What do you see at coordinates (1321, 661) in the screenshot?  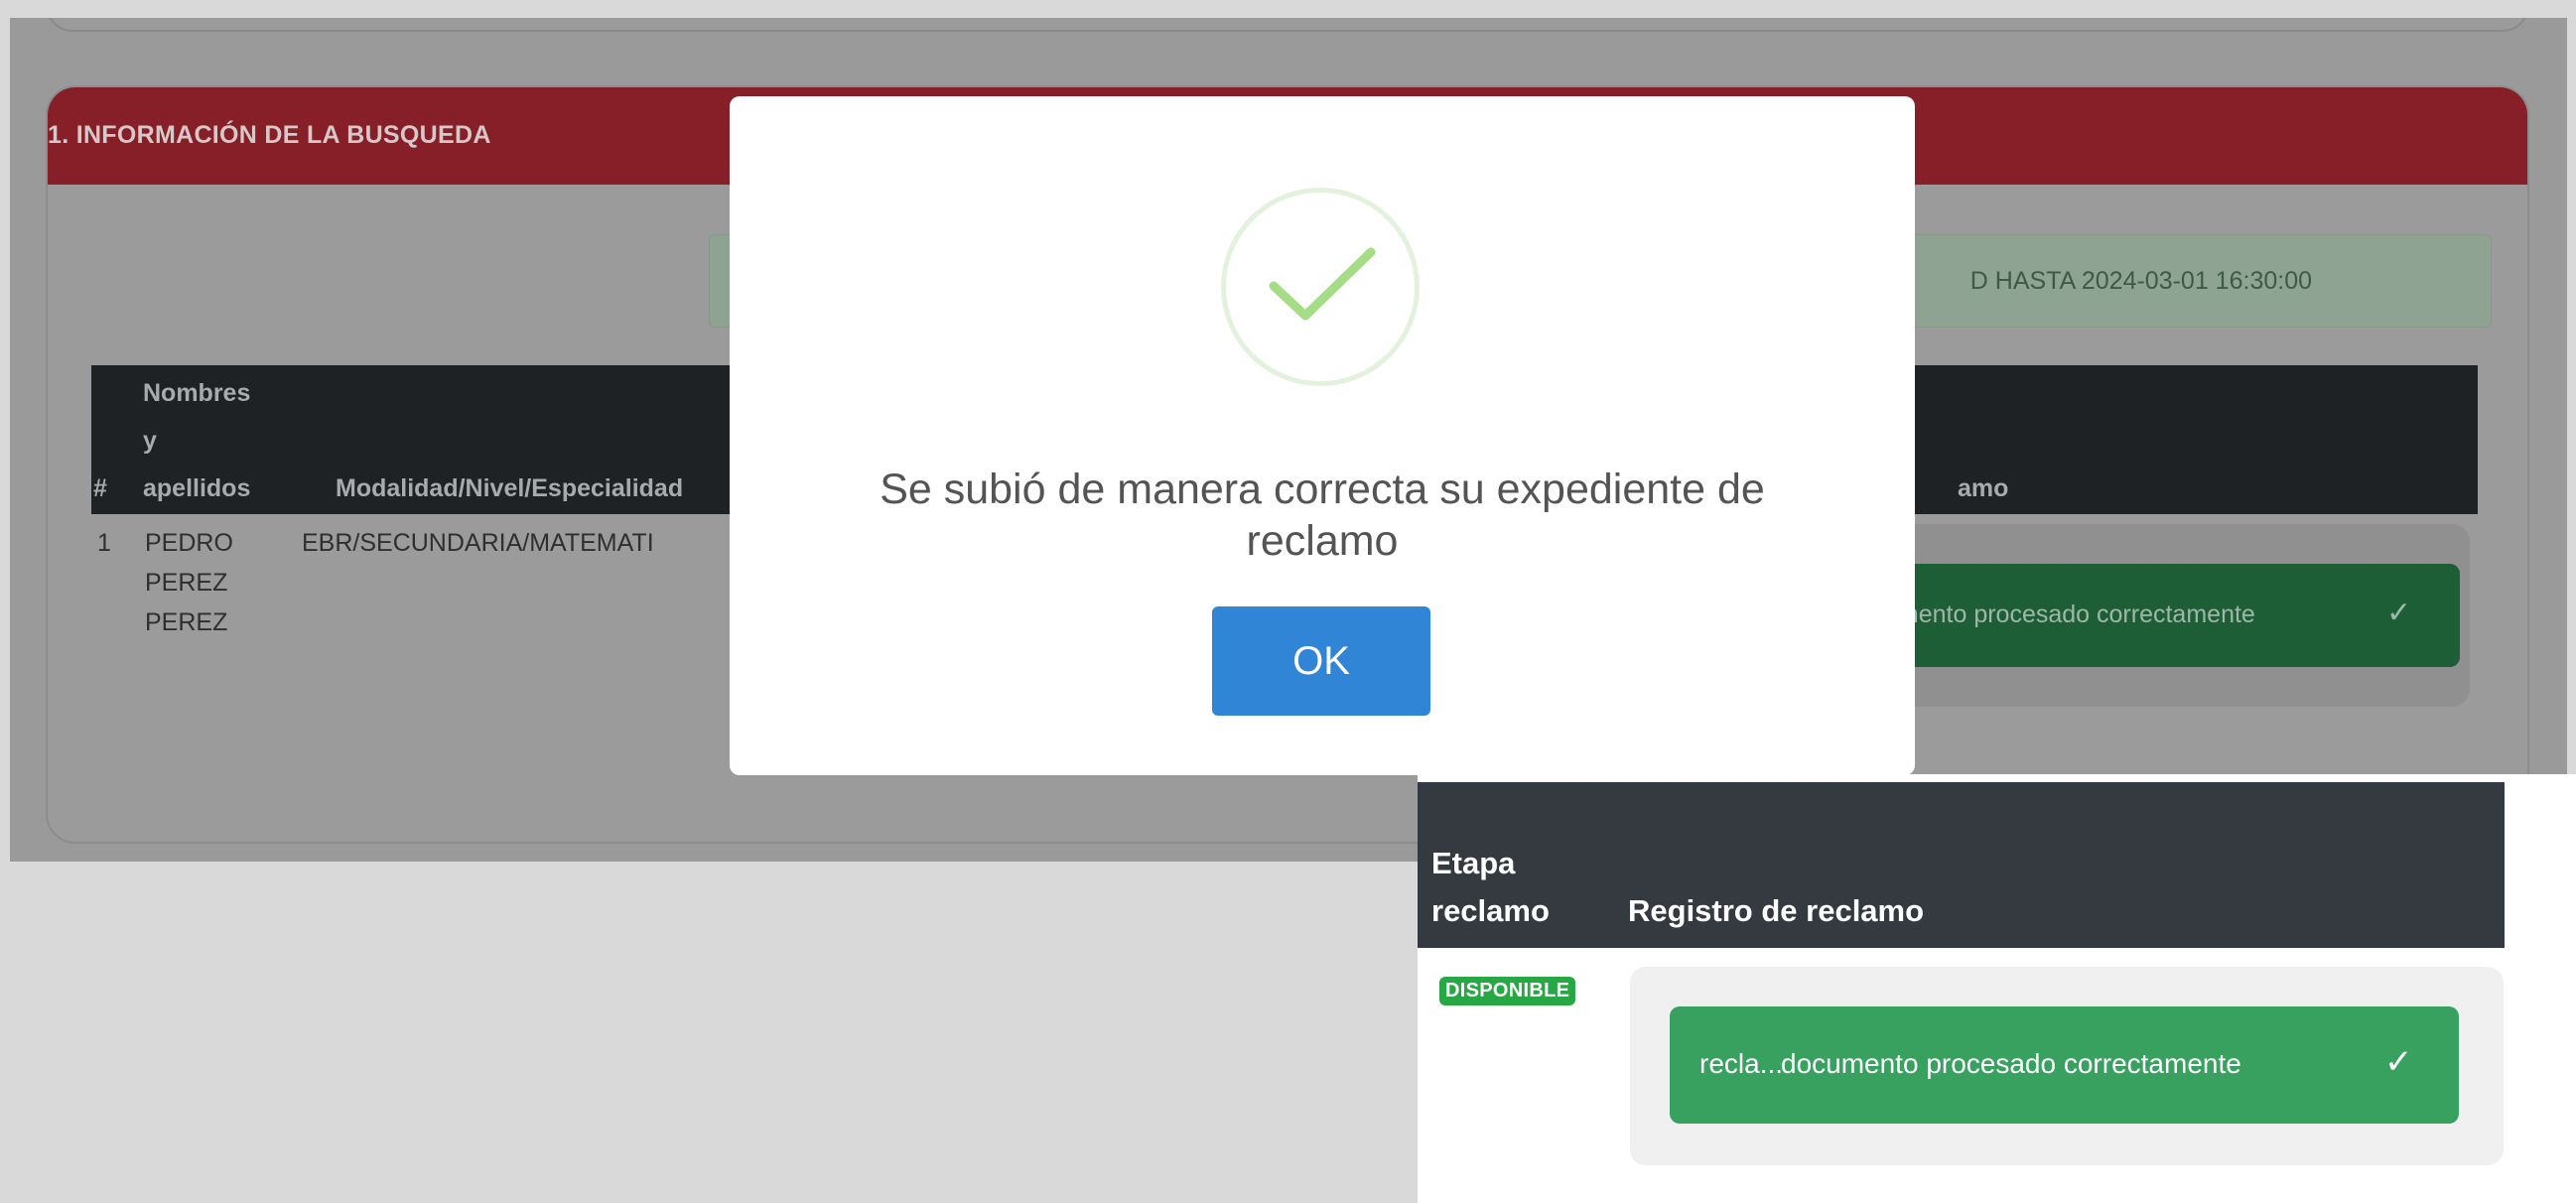 I see `ok-button: OK` at bounding box center [1321, 661].